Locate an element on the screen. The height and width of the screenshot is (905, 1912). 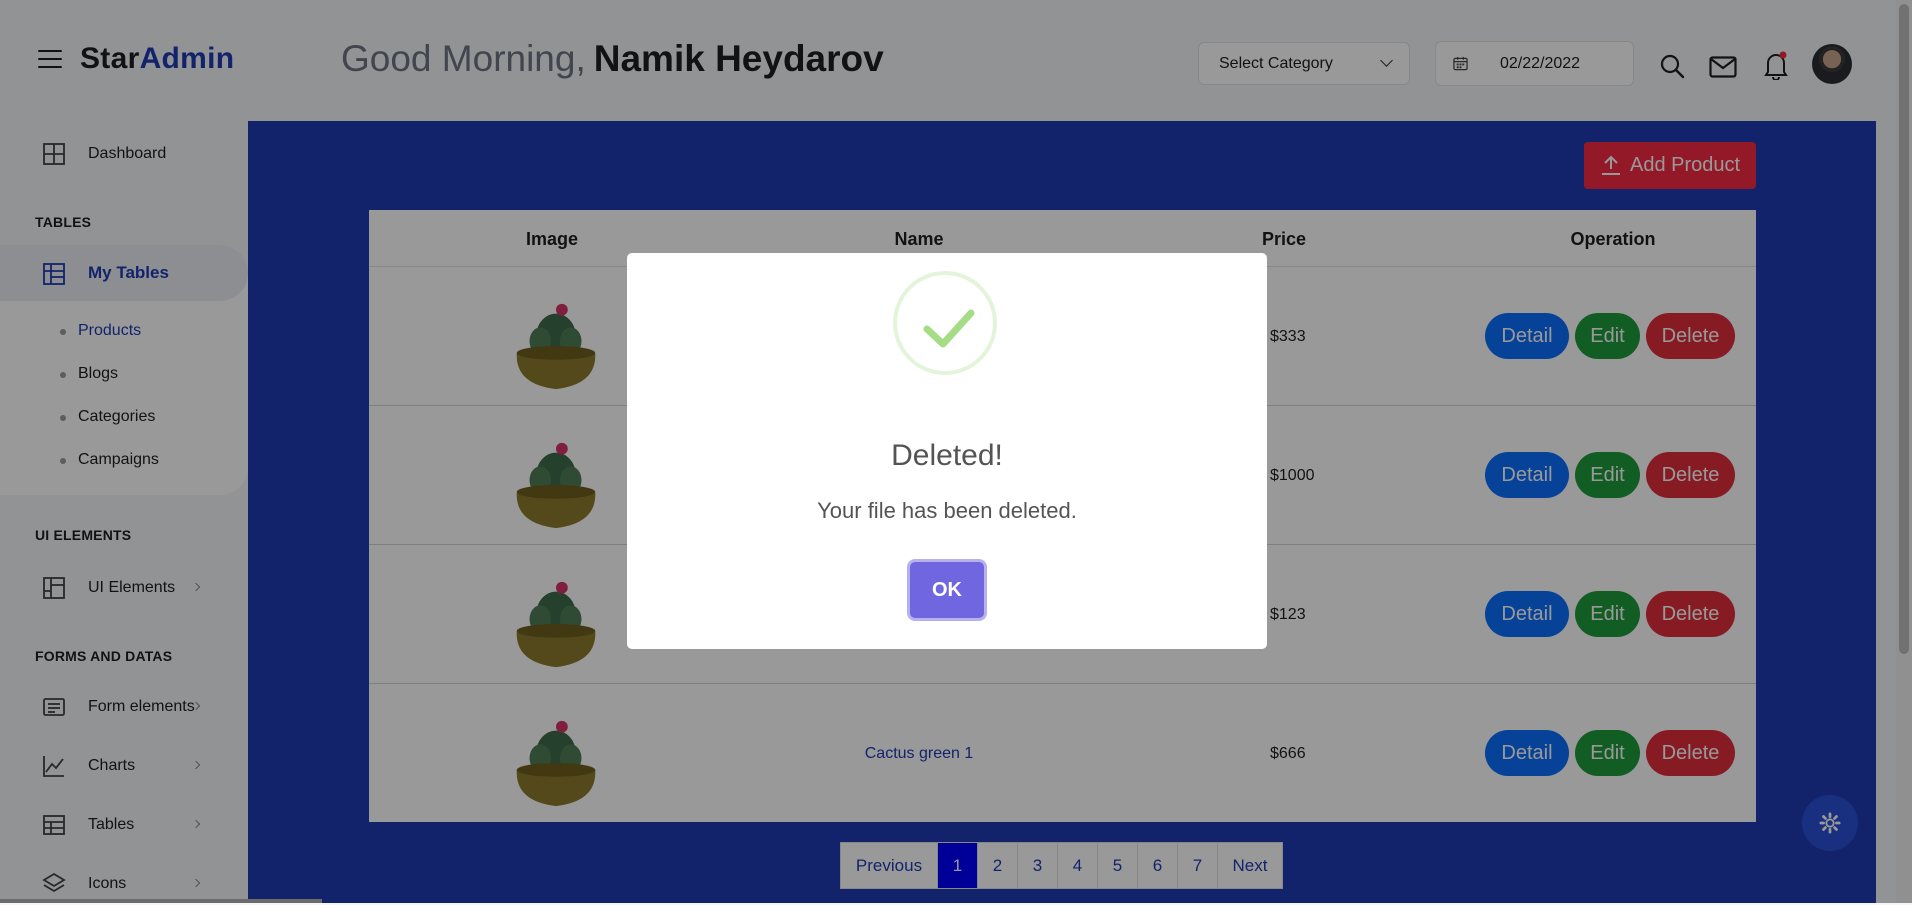
check-icon is located at coordinates (949, 328).